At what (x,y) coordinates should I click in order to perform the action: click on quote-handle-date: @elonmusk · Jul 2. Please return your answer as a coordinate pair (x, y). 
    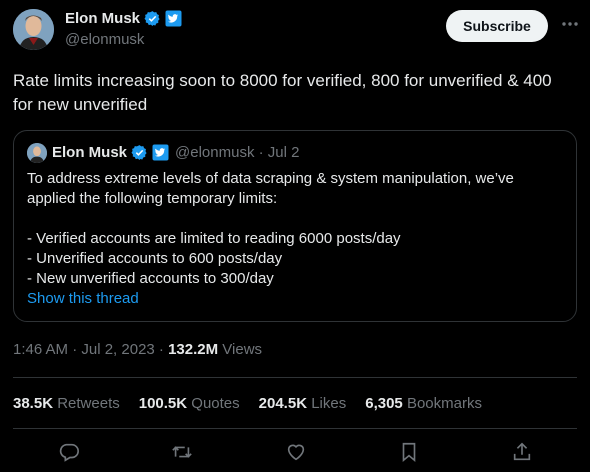
    Looking at the image, I should click on (237, 152).